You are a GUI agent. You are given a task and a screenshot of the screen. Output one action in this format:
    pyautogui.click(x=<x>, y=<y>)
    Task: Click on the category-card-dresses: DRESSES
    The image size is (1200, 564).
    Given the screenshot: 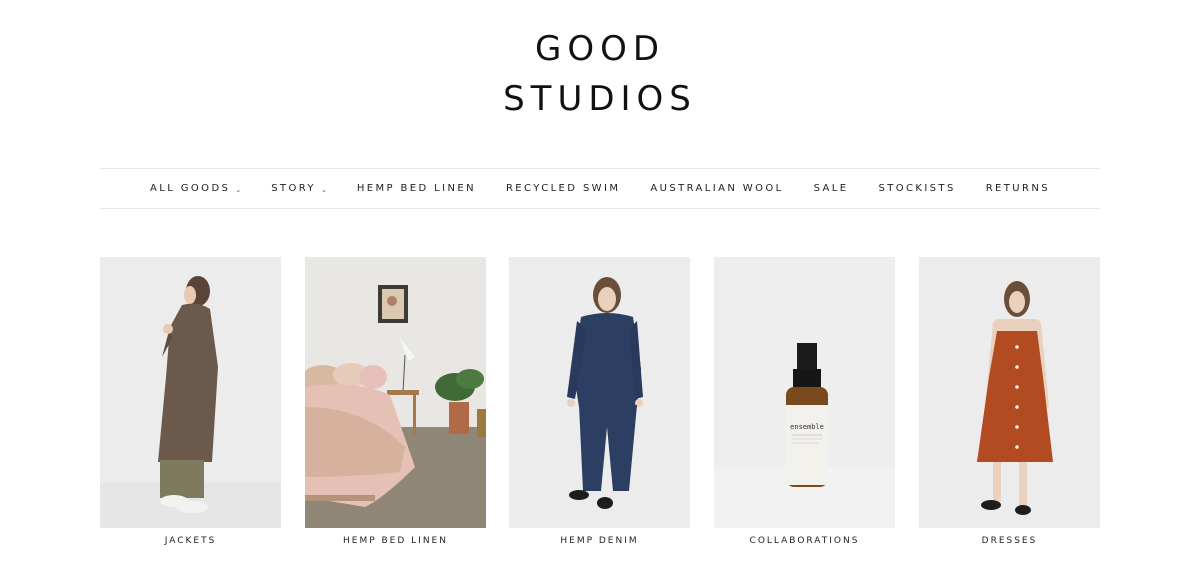 What is the action you would take?
    pyautogui.click(x=1009, y=401)
    